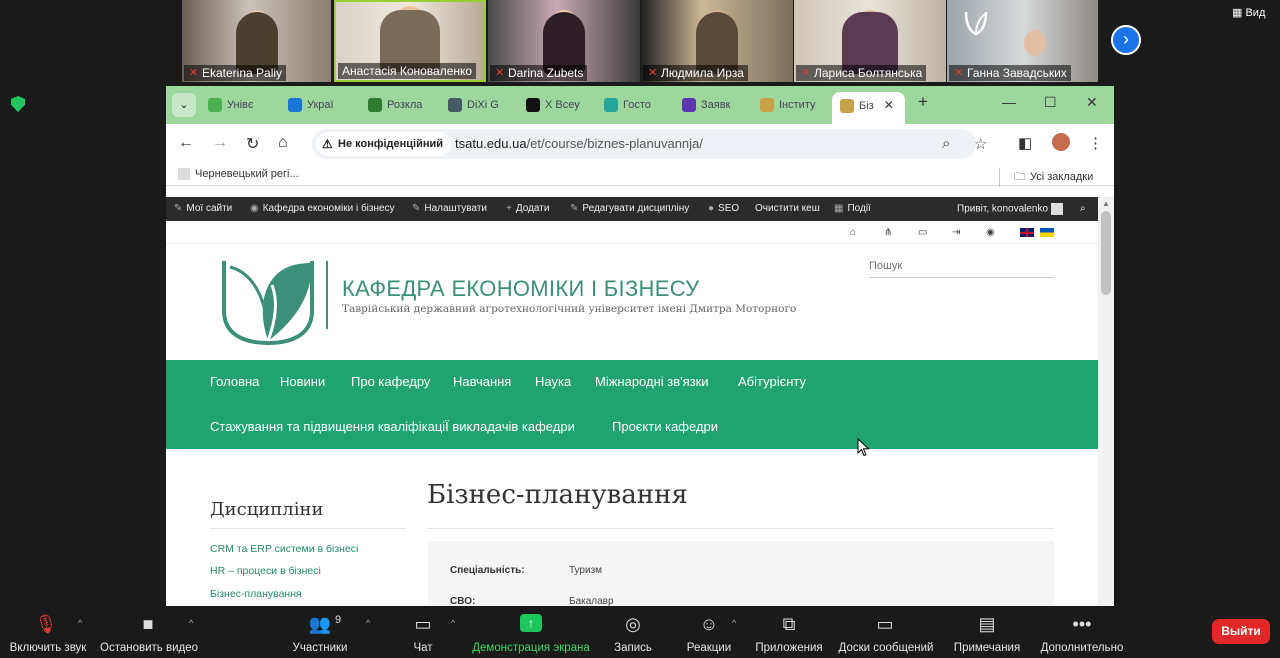 The height and width of the screenshot is (658, 1280). What do you see at coordinates (326, 105) in the screenshot?
I see `browser-tab: Украї` at bounding box center [326, 105].